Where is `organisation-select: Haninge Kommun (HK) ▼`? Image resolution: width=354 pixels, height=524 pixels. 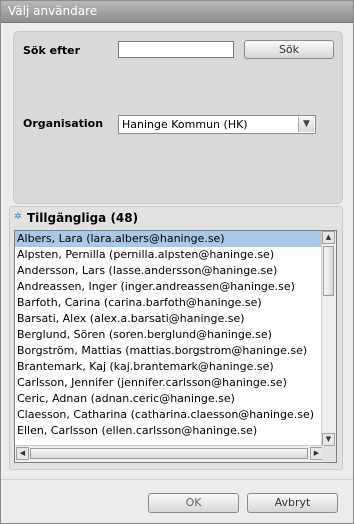
organisation-select: Haninge Kommun (HK) ▼ is located at coordinates (217, 124).